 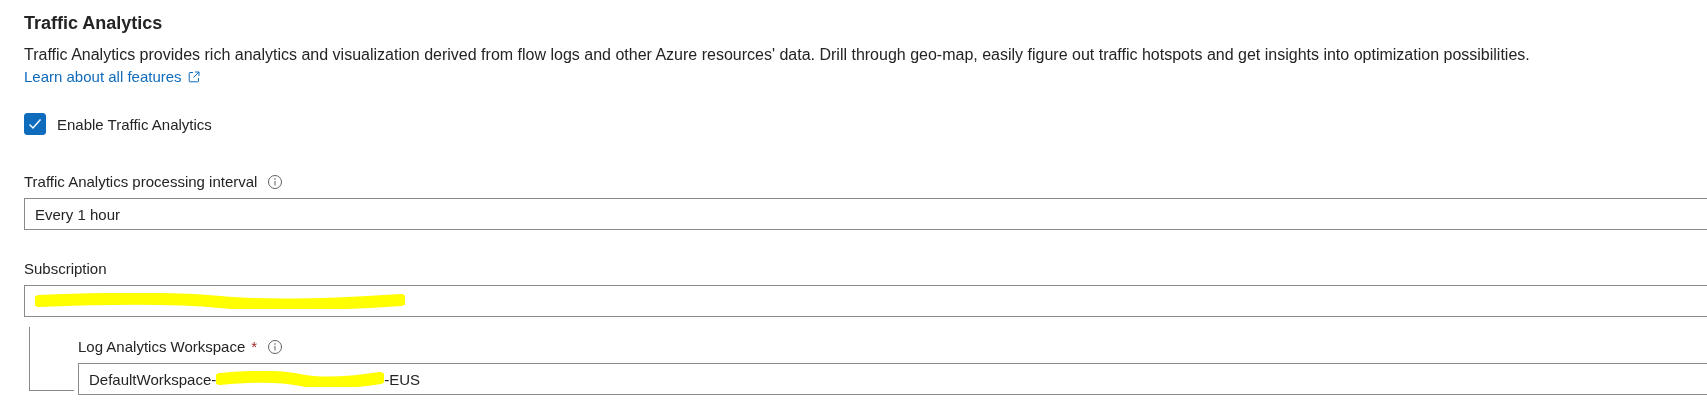 I want to click on field-value: DefaultWorkspace-, so click(x=153, y=379).